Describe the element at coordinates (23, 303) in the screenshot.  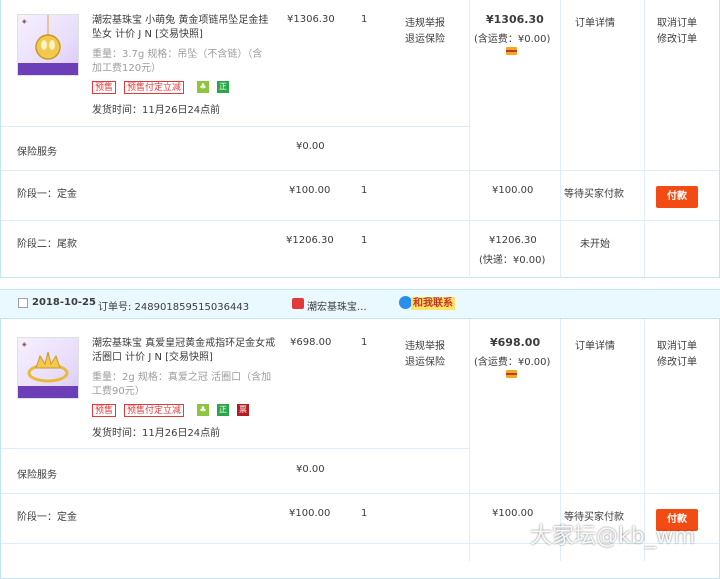
I see `select-order-checkbox` at that location.